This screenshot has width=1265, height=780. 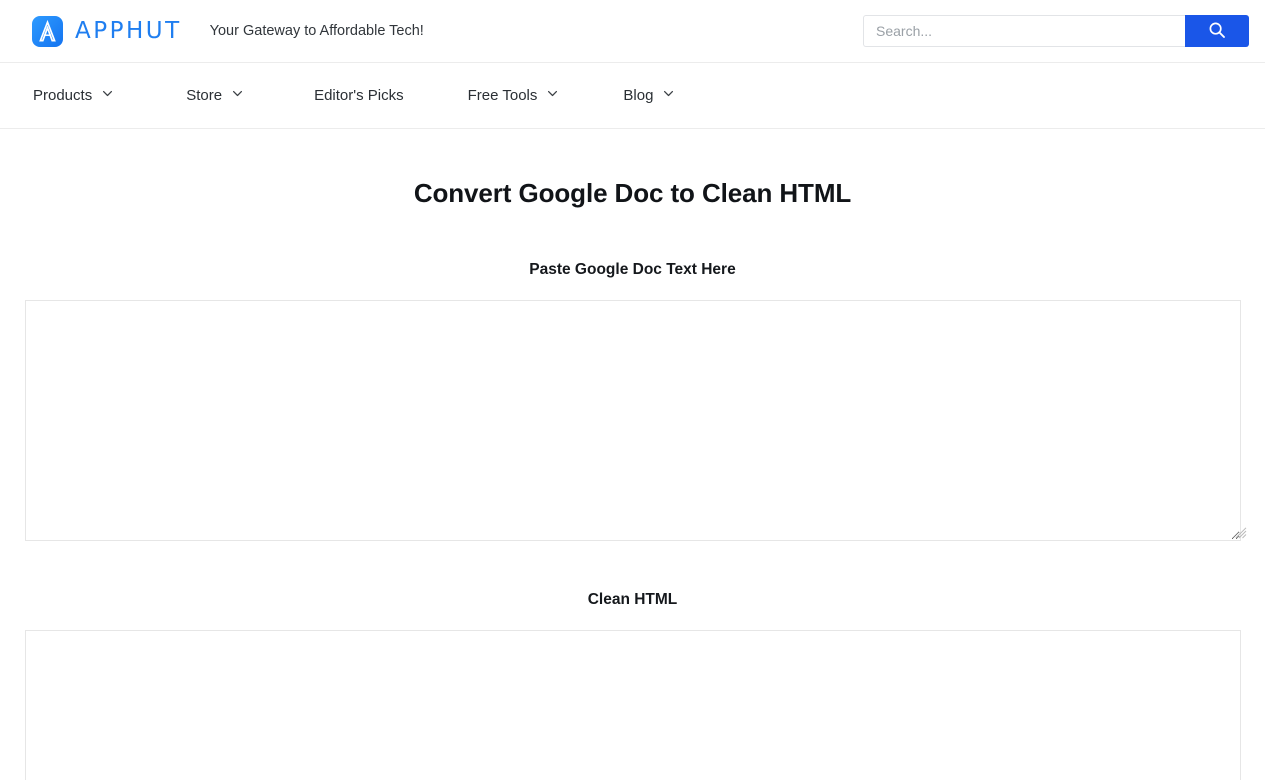 What do you see at coordinates (502, 95) in the screenshot?
I see `nav-item-label: Free Tools` at bounding box center [502, 95].